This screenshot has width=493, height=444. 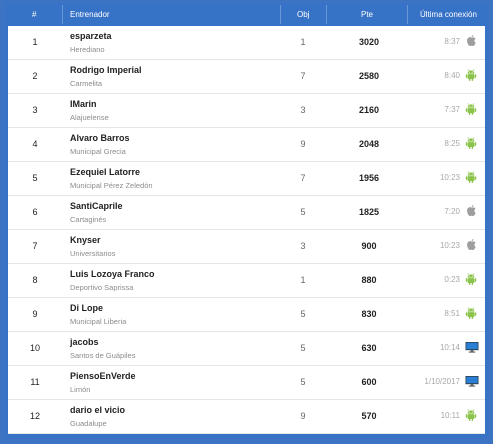 What do you see at coordinates (448, 14) in the screenshot?
I see `column-header-last-connection: Última conexión` at bounding box center [448, 14].